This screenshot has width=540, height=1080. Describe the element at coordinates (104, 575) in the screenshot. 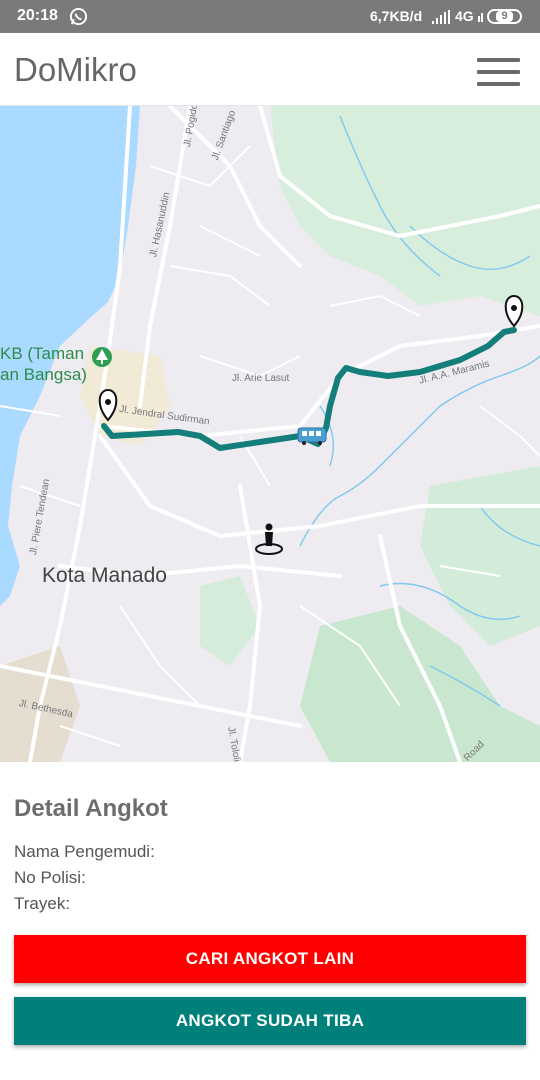

I see `map-label-city: Kota Manado` at that location.